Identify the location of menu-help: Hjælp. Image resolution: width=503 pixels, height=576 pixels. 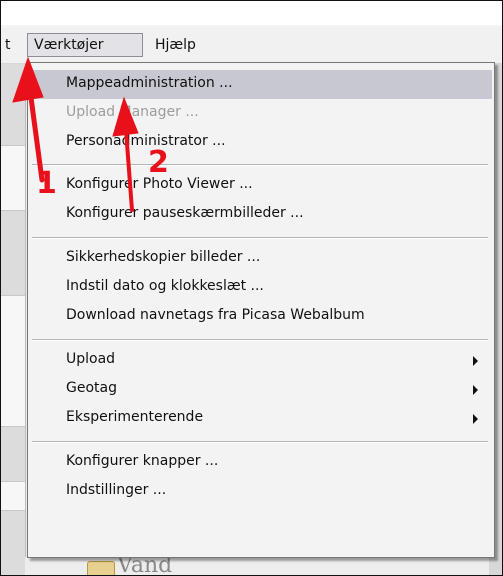
(175, 45).